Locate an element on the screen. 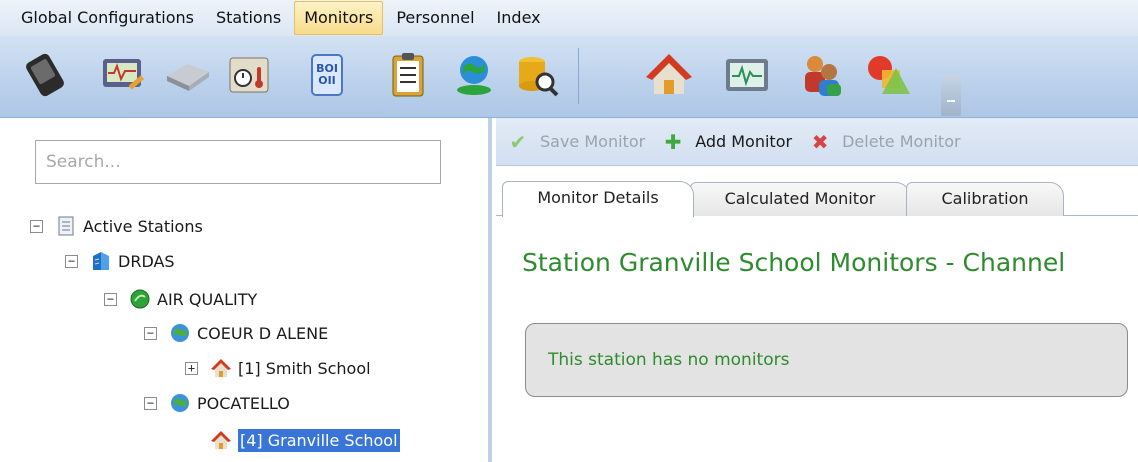  document-icon is located at coordinates (66, 226).